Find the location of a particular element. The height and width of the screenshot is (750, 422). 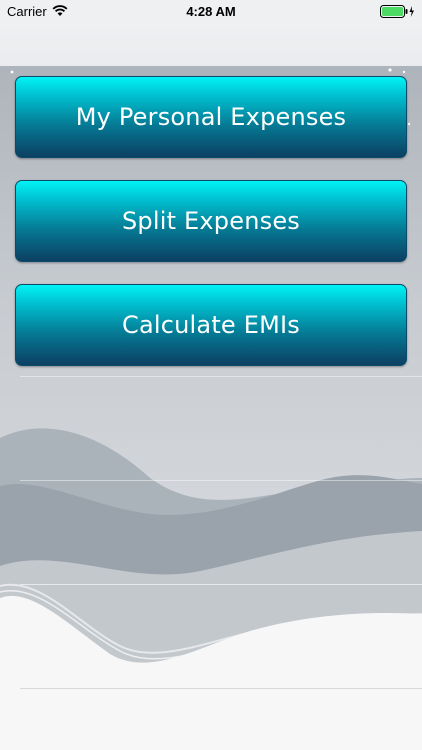

my-personal-expenses-button: My Personal Expenses is located at coordinates (211, 117).